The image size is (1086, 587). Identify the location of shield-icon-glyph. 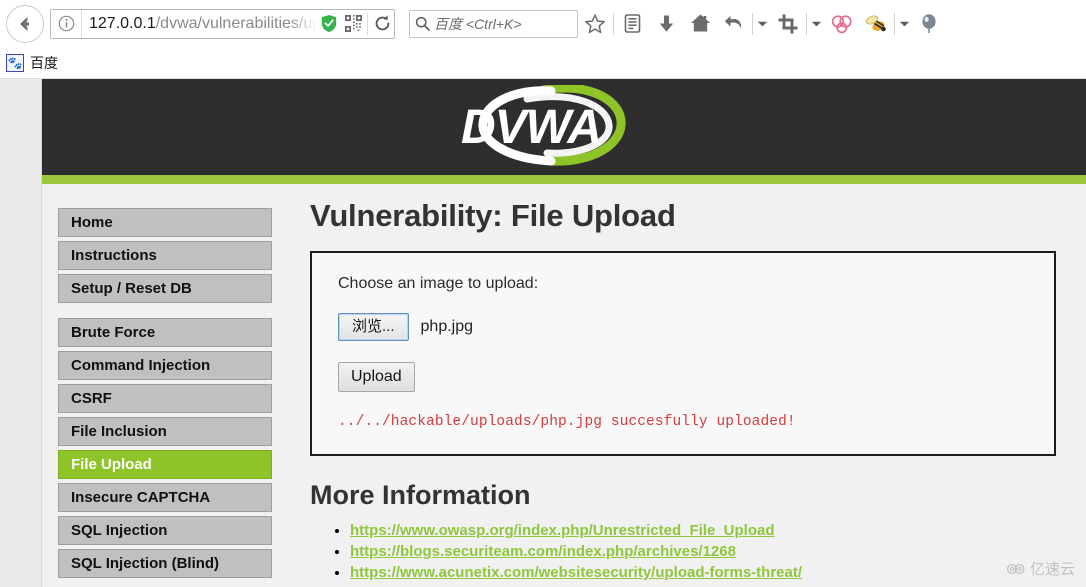
(329, 23).